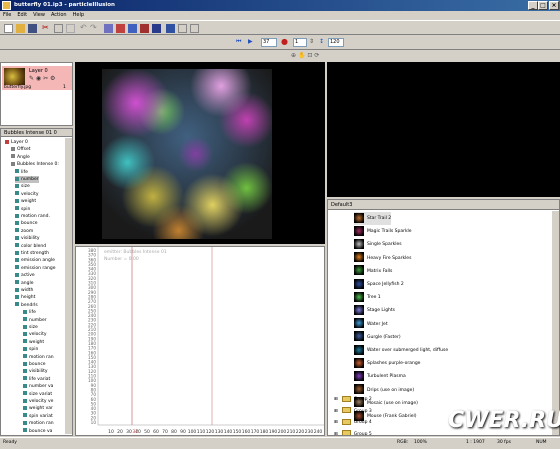 The image size is (560, 449). What do you see at coordinates (24, 290) in the screenshot?
I see `tree-item: width` at bounding box center [24, 290].